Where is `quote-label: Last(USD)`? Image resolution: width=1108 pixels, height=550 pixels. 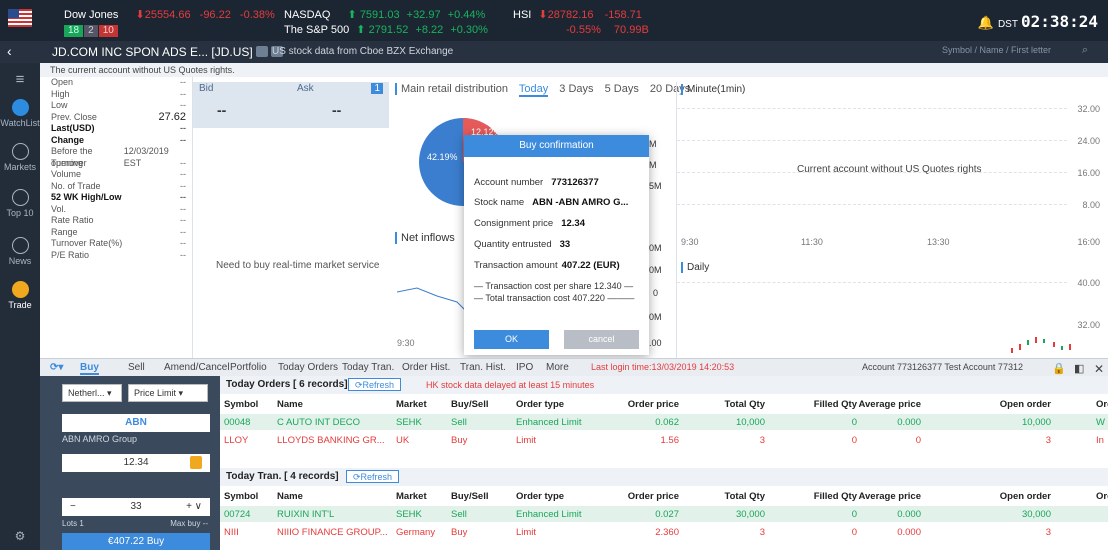 quote-label: Last(USD) is located at coordinates (73, 128).